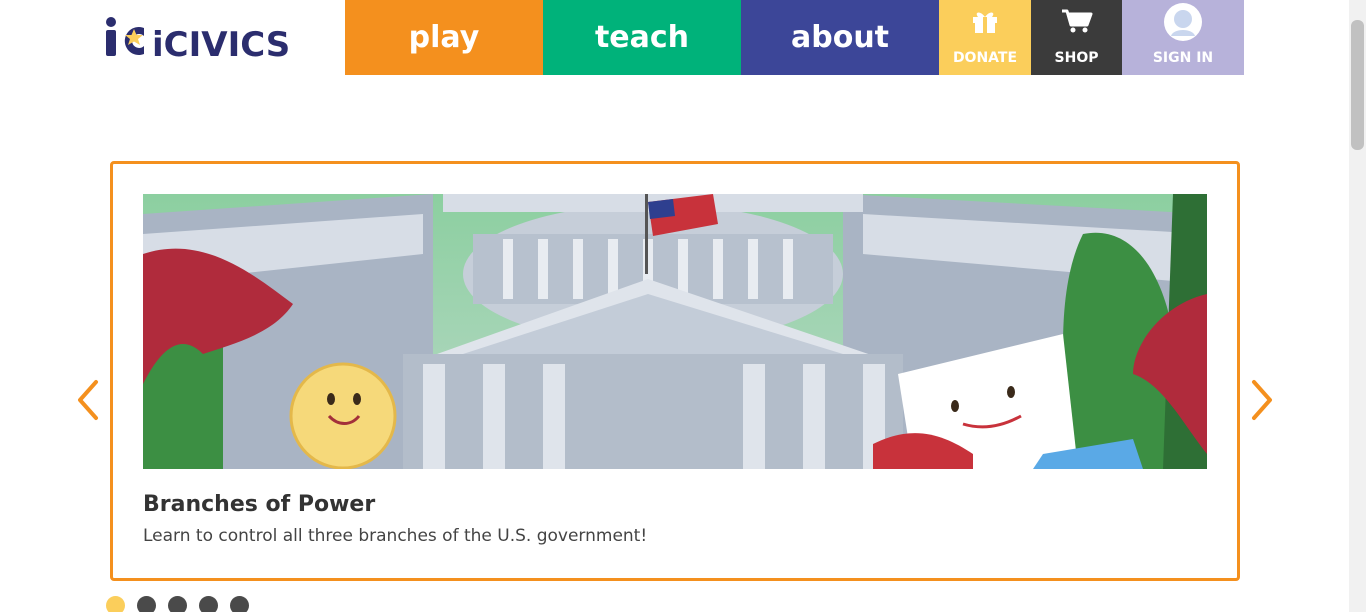 The height and width of the screenshot is (612, 1366). I want to click on nav-shop: SHOP, so click(1076, 37).